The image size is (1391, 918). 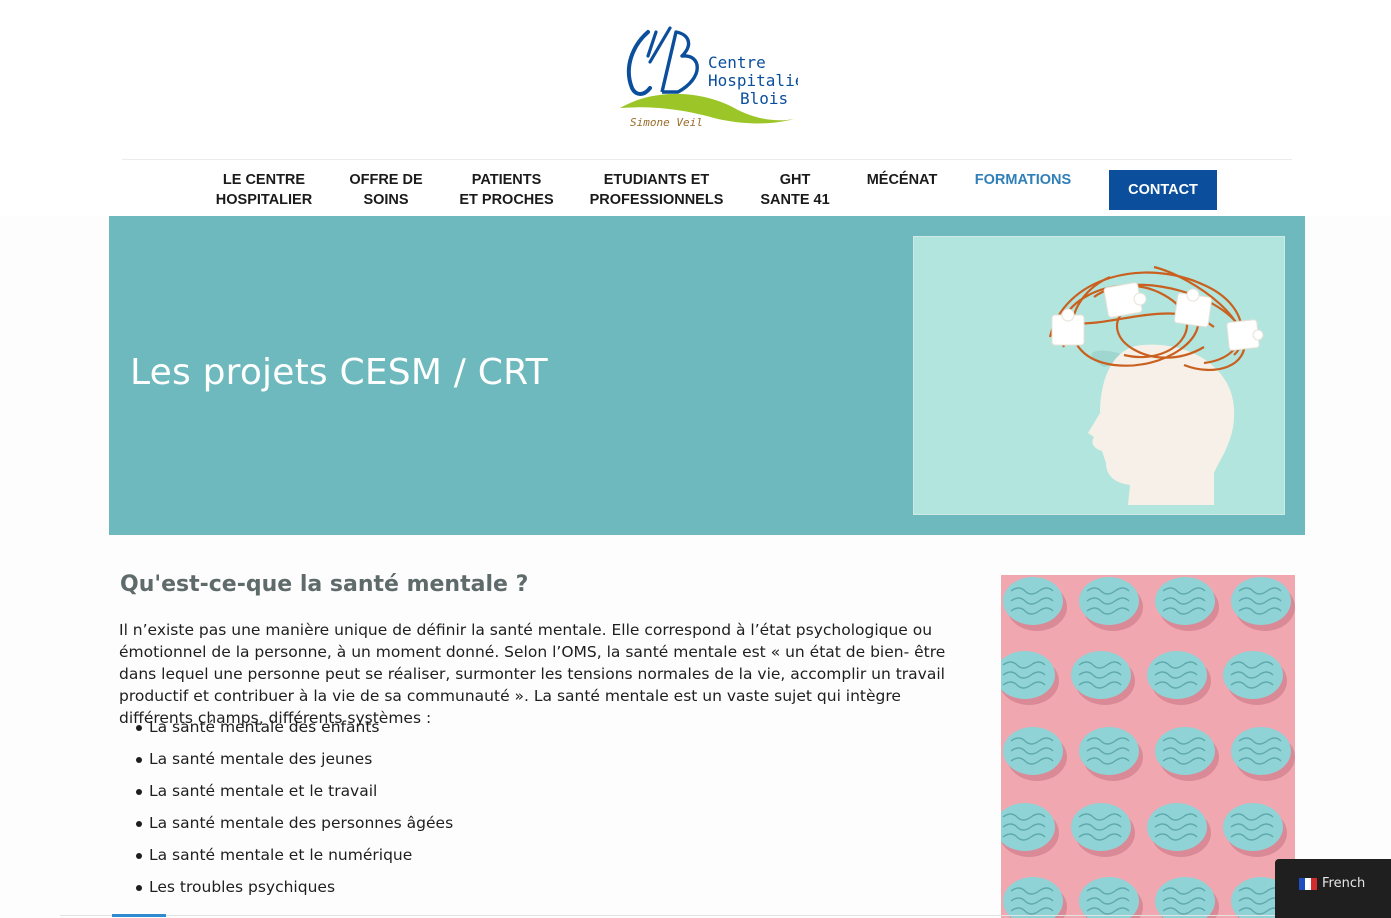 What do you see at coordinates (386, 190) in the screenshot?
I see `nav-item-offre-de-soins: OFFRE DE SOINS` at bounding box center [386, 190].